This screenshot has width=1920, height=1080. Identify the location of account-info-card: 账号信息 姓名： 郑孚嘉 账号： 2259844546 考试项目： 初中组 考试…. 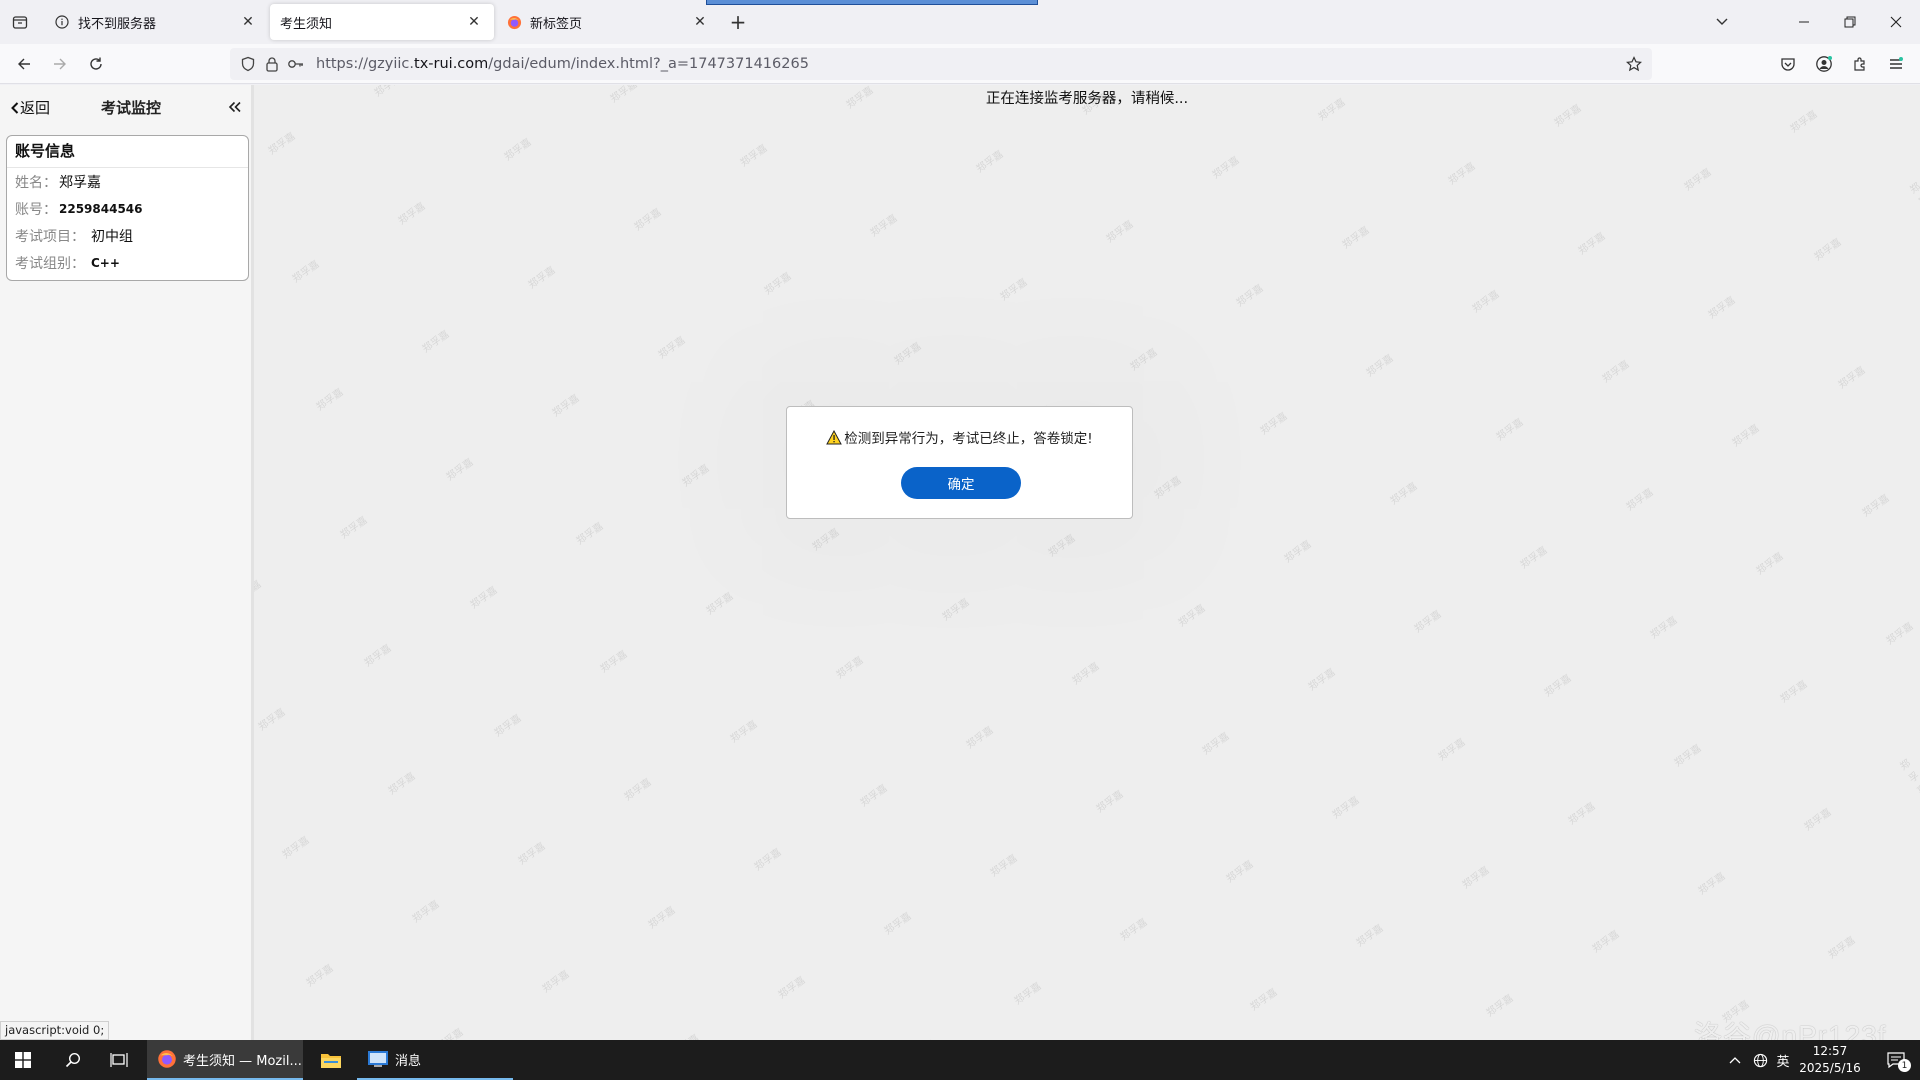
(127, 208).